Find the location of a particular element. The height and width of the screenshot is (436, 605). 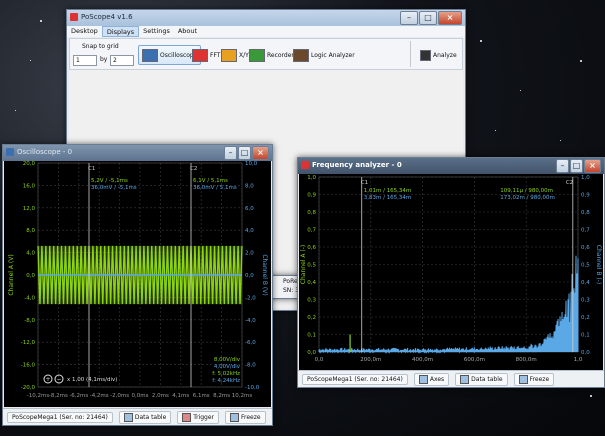

y-left-tick-label: 0,8 is located at coordinates (311, 213).